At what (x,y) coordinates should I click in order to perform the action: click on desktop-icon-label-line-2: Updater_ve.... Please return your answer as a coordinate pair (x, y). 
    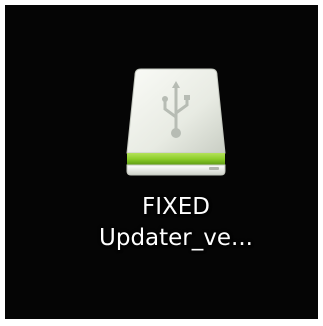
    Looking at the image, I should click on (176, 238).